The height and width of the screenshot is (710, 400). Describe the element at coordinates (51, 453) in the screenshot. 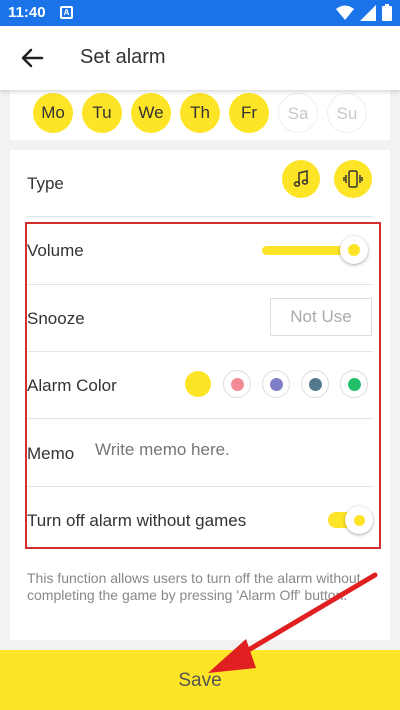

I see `memo-label: Memo` at that location.